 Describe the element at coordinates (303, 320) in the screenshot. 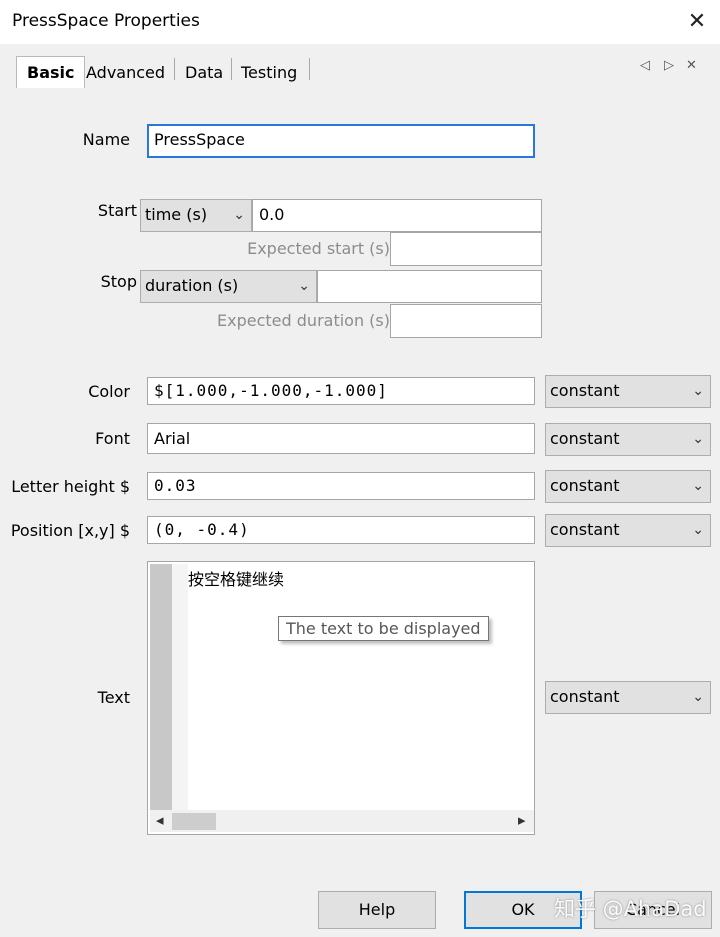

I see `expected-duration-label: Expected duration (s)` at that location.